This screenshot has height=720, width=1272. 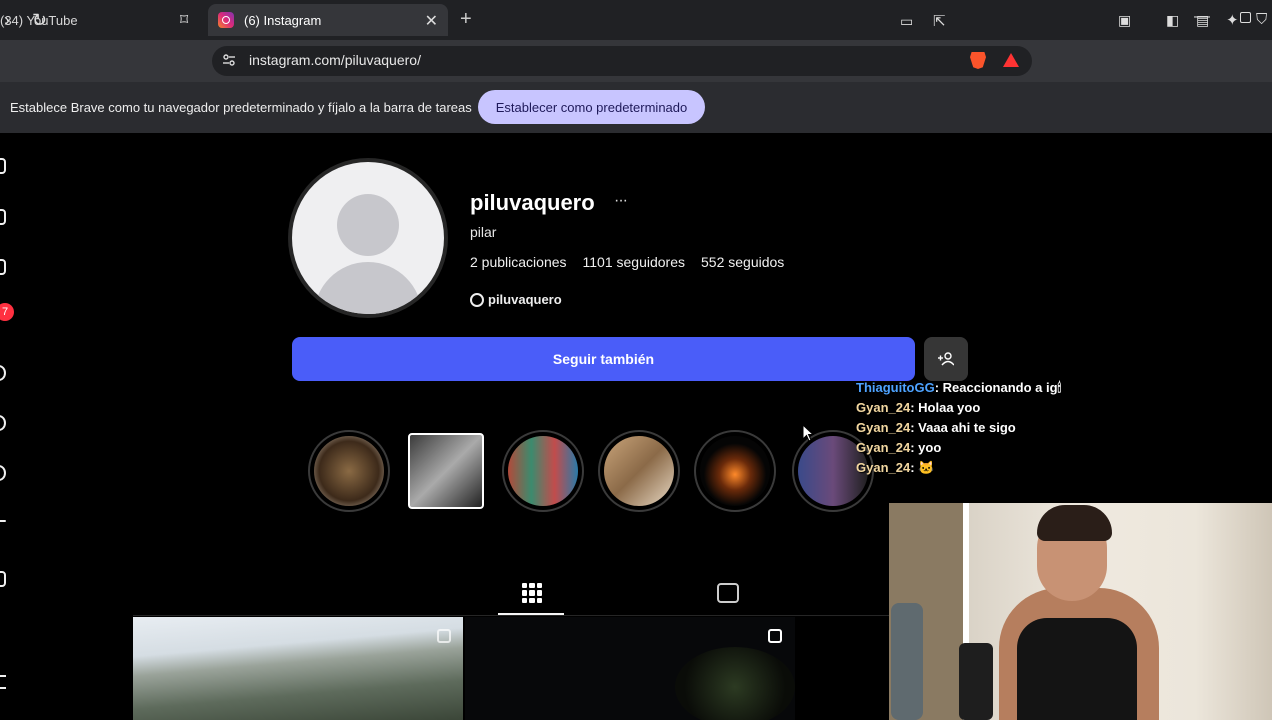 I want to click on new-tab-button: +, so click(x=466, y=19).